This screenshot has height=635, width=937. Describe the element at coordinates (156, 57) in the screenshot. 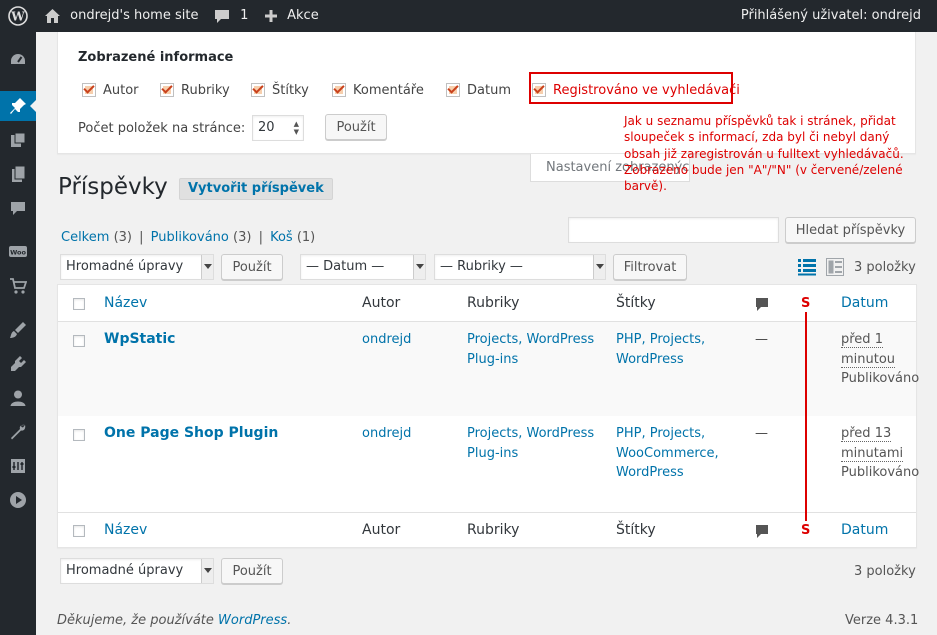

I see `screen-options-heading: Zobrazené informace` at that location.